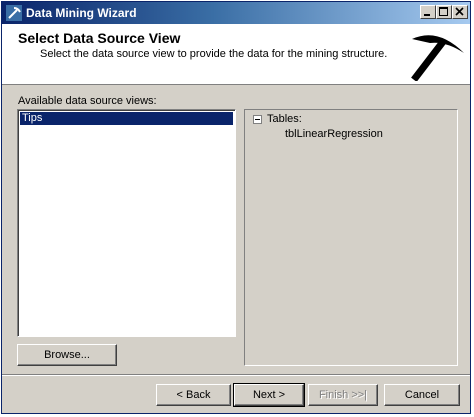 The image size is (474, 417). I want to click on tree-root-tables: Tables:, so click(284, 119).